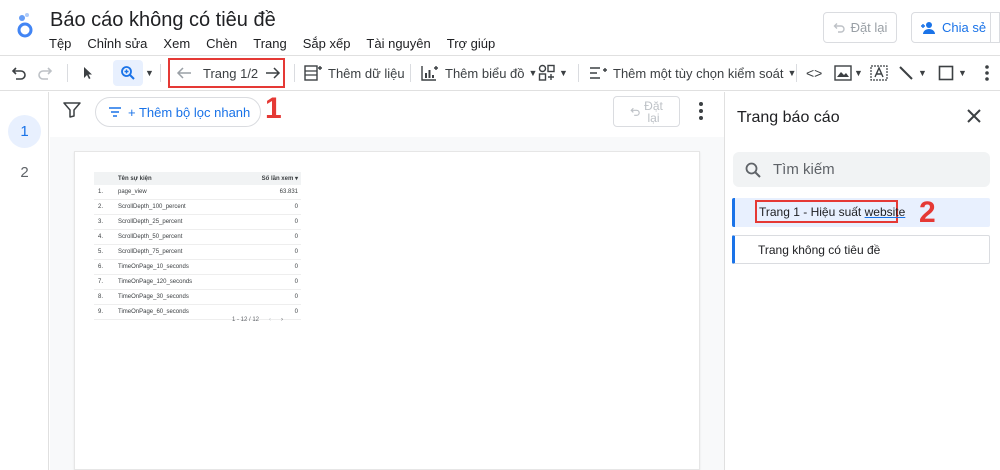 This screenshot has height=470, width=1000. What do you see at coordinates (176, 43) in the screenshot?
I see `menu-view: Xem` at bounding box center [176, 43].